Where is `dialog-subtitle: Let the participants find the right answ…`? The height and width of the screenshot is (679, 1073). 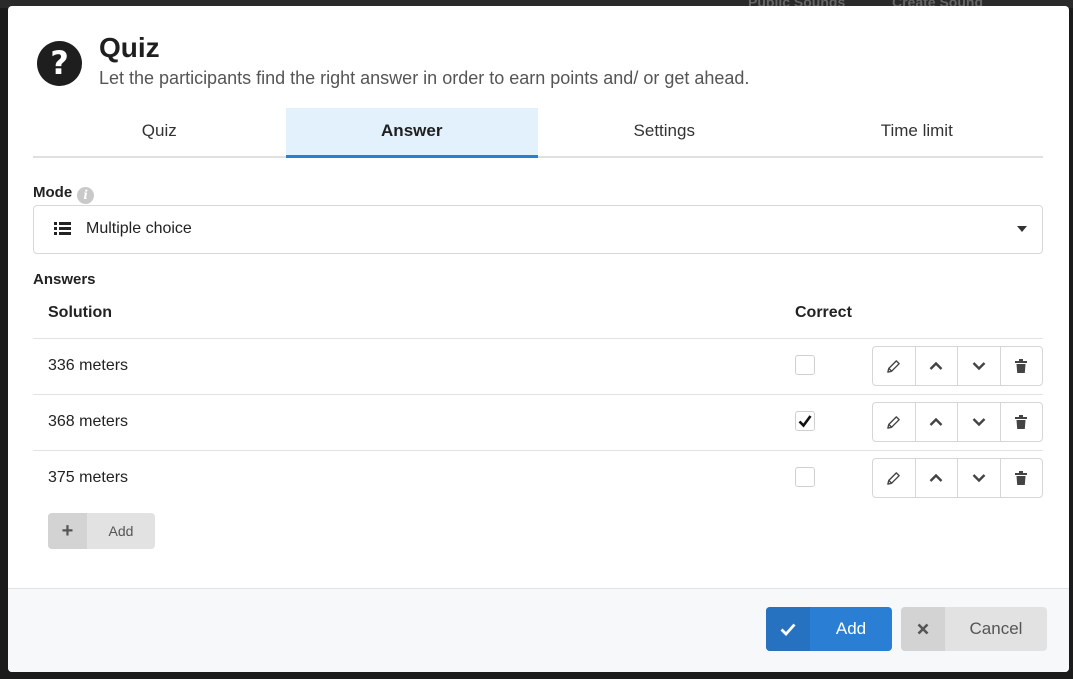 dialog-subtitle: Let the participants find the right answ… is located at coordinates (424, 78).